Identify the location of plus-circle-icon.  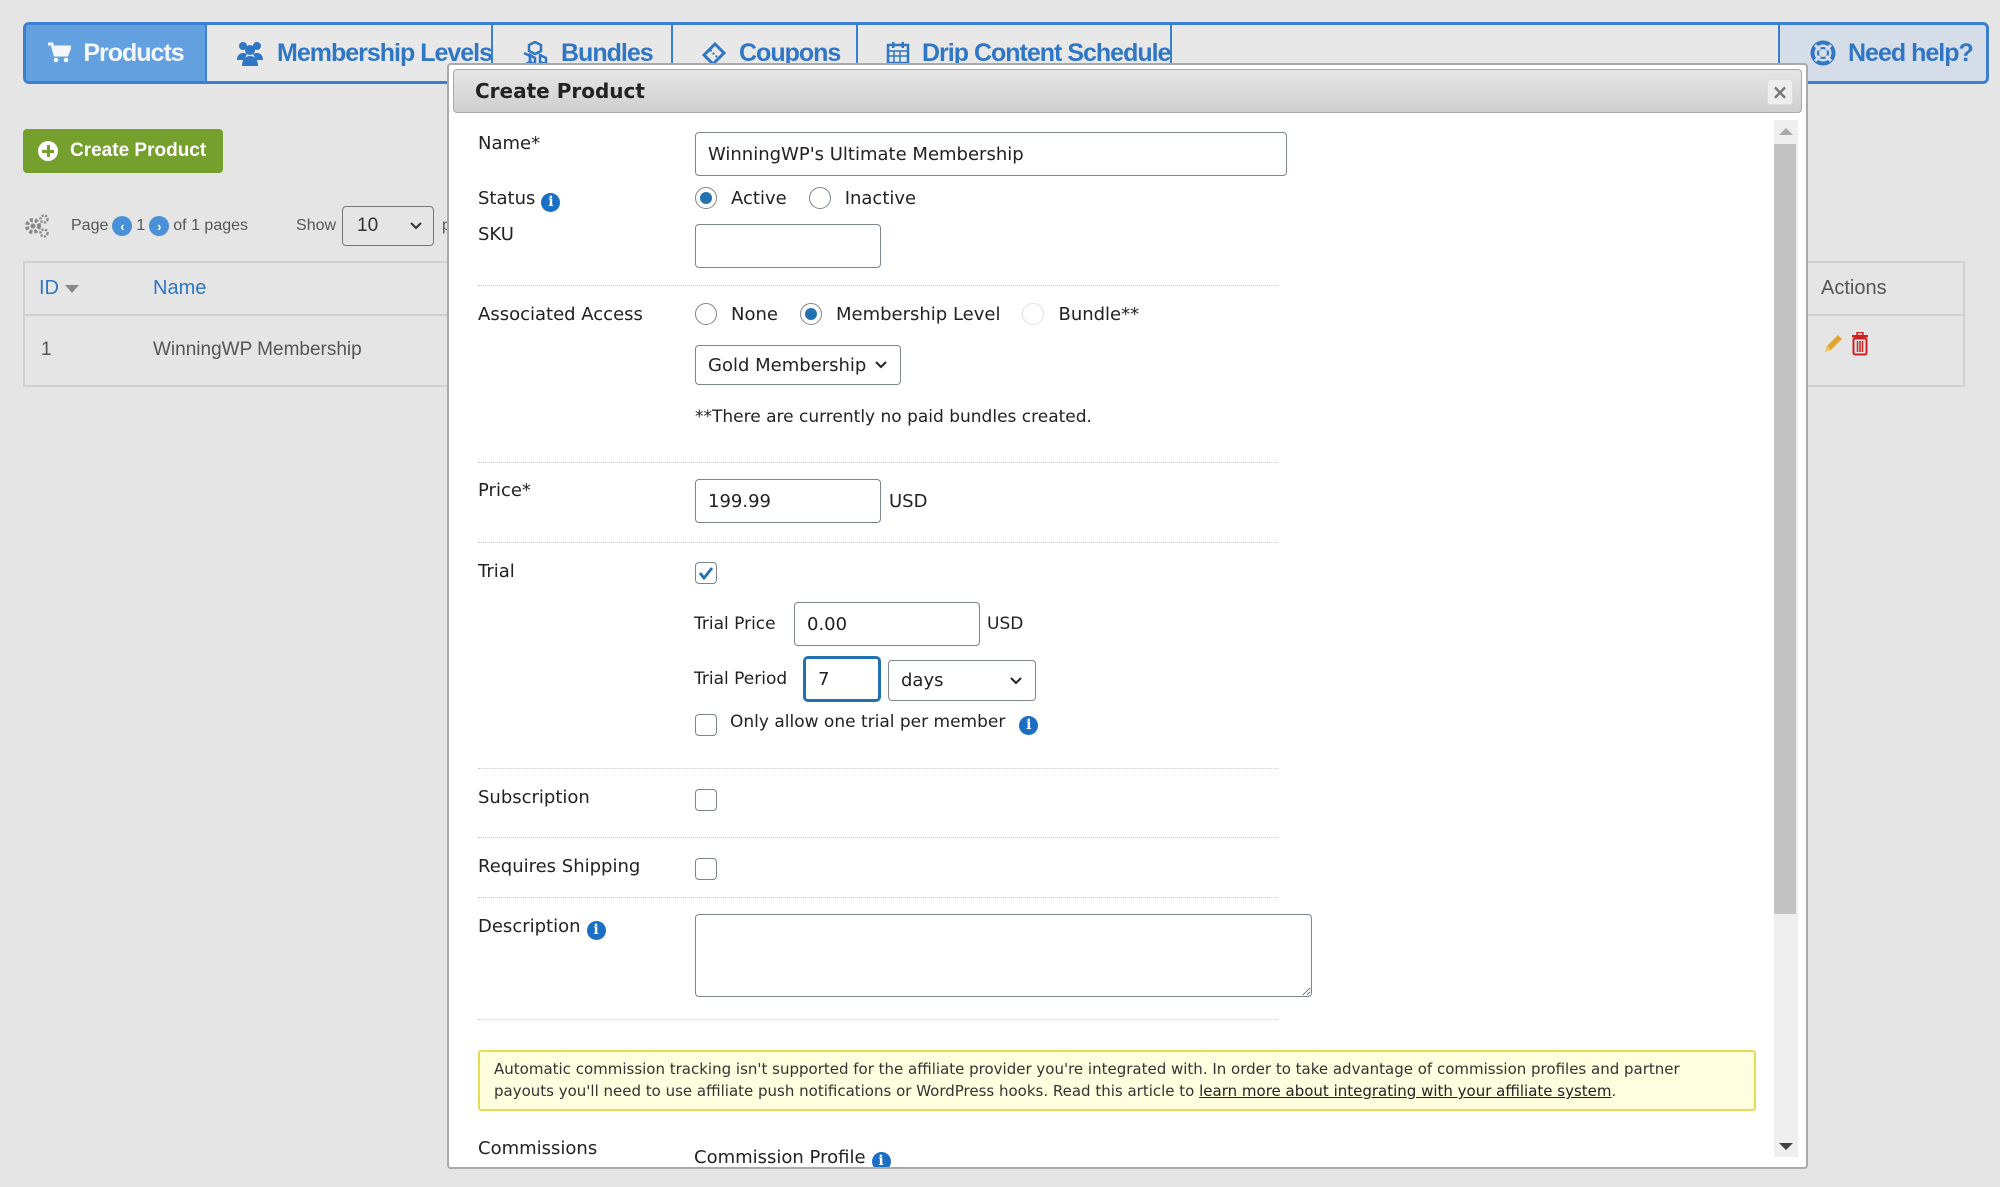
(48, 151).